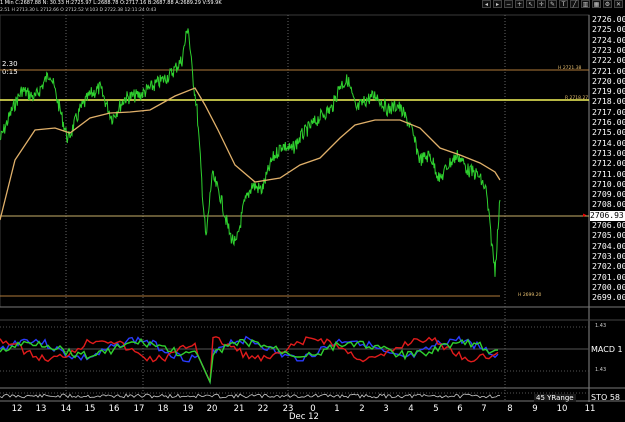 The width and height of the screenshot is (625, 422). I want to click on price-tick: 2726.00, so click(608, 19).